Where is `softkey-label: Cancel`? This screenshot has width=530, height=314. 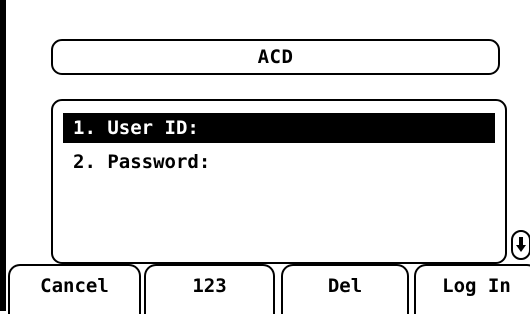 softkey-label: Cancel is located at coordinates (74, 286).